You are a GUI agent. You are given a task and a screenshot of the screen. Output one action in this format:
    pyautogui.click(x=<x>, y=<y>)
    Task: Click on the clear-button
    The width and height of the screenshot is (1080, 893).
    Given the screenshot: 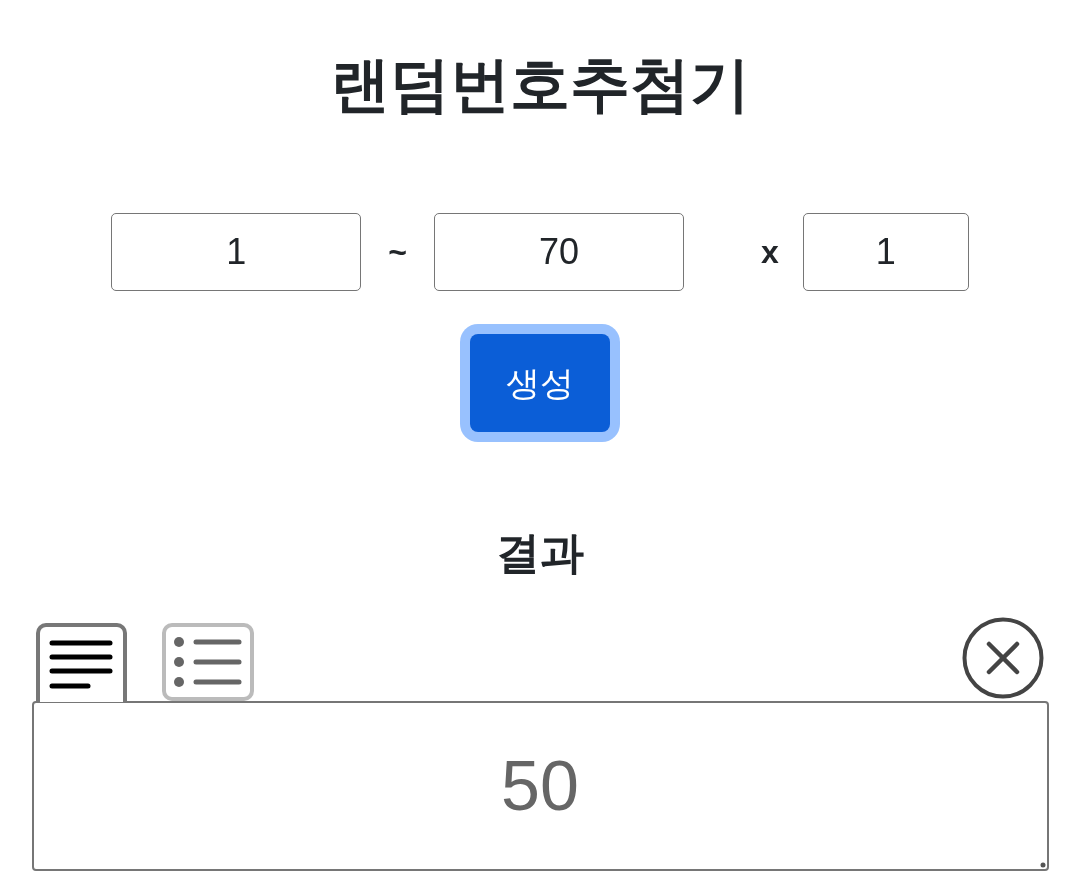 What is the action you would take?
    pyautogui.click(x=1002, y=658)
    